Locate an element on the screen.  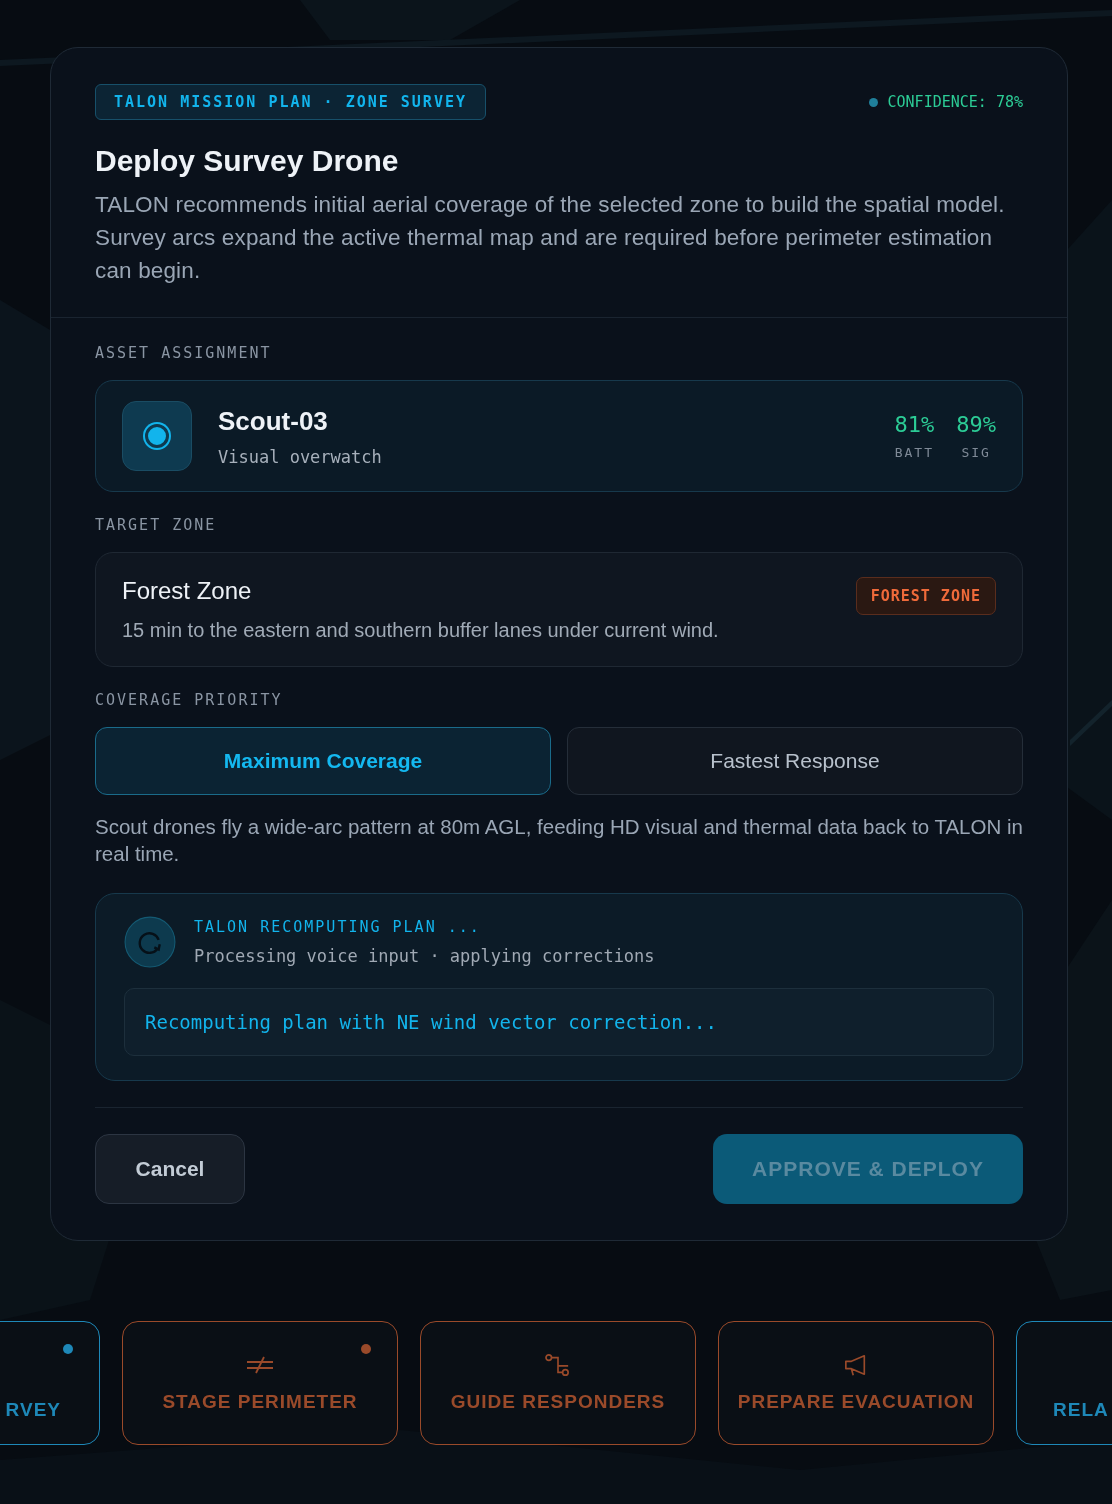
action-card: STAGE PERIMETER is located at coordinates (260, 1383).